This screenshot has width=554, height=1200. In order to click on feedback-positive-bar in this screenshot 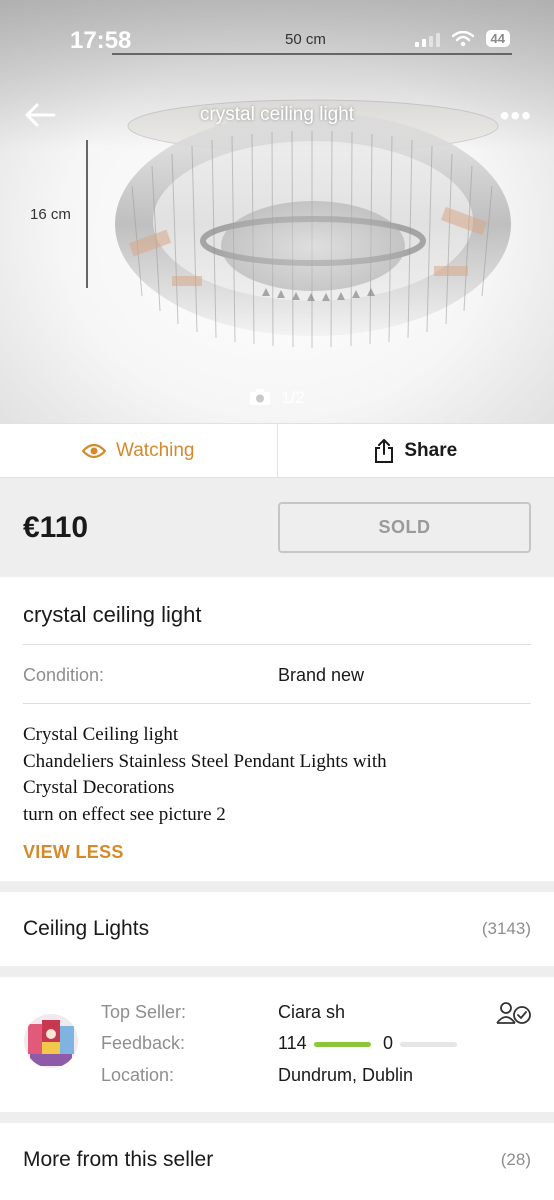, I will do `click(342, 1044)`.